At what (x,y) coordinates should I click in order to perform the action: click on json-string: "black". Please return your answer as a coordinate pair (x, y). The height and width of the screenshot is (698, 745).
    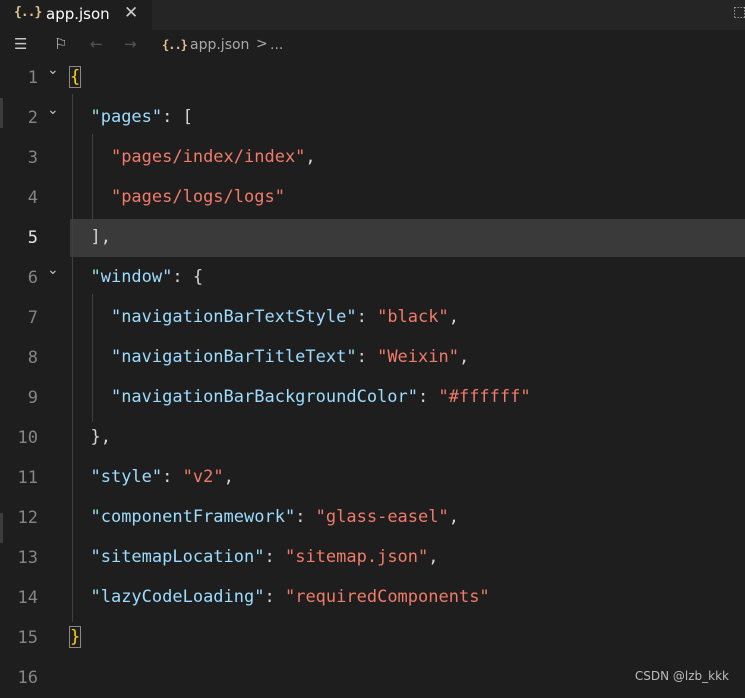
    Looking at the image, I should click on (413, 317).